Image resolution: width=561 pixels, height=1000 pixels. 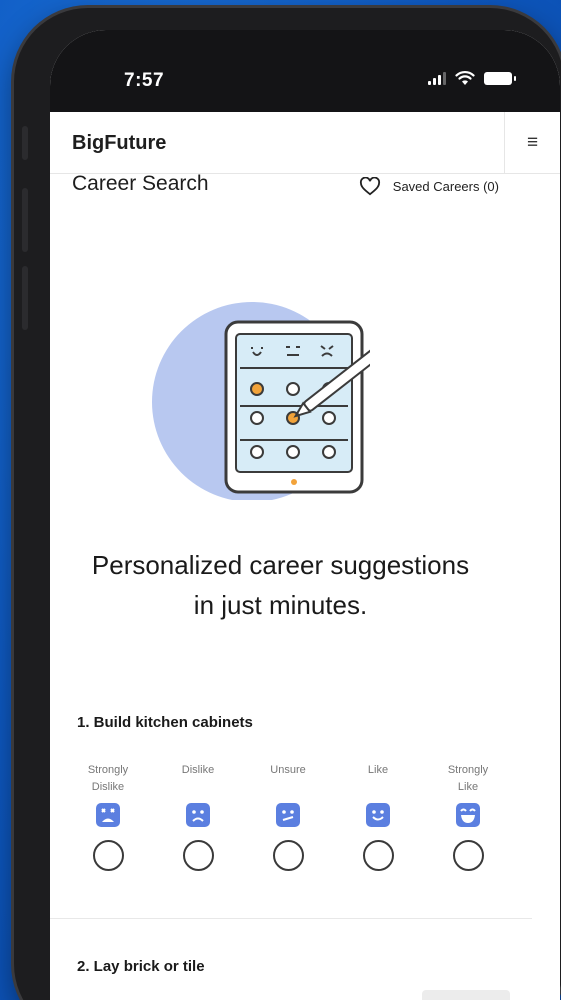 What do you see at coordinates (291, 918) in the screenshot?
I see `section-divider` at bounding box center [291, 918].